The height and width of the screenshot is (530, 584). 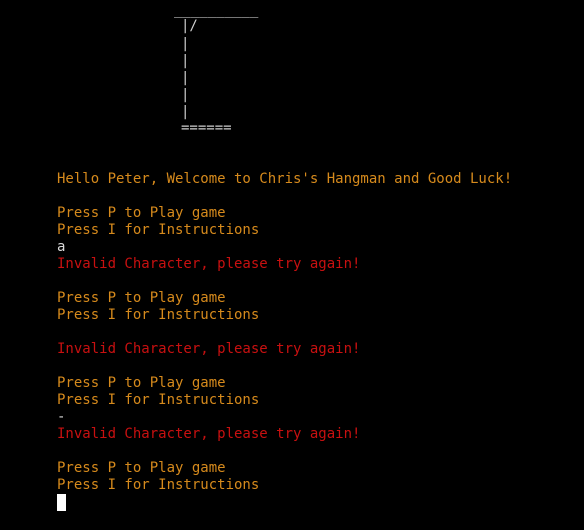 I want to click on gallows-top-beam: __________, so click(x=216, y=10).